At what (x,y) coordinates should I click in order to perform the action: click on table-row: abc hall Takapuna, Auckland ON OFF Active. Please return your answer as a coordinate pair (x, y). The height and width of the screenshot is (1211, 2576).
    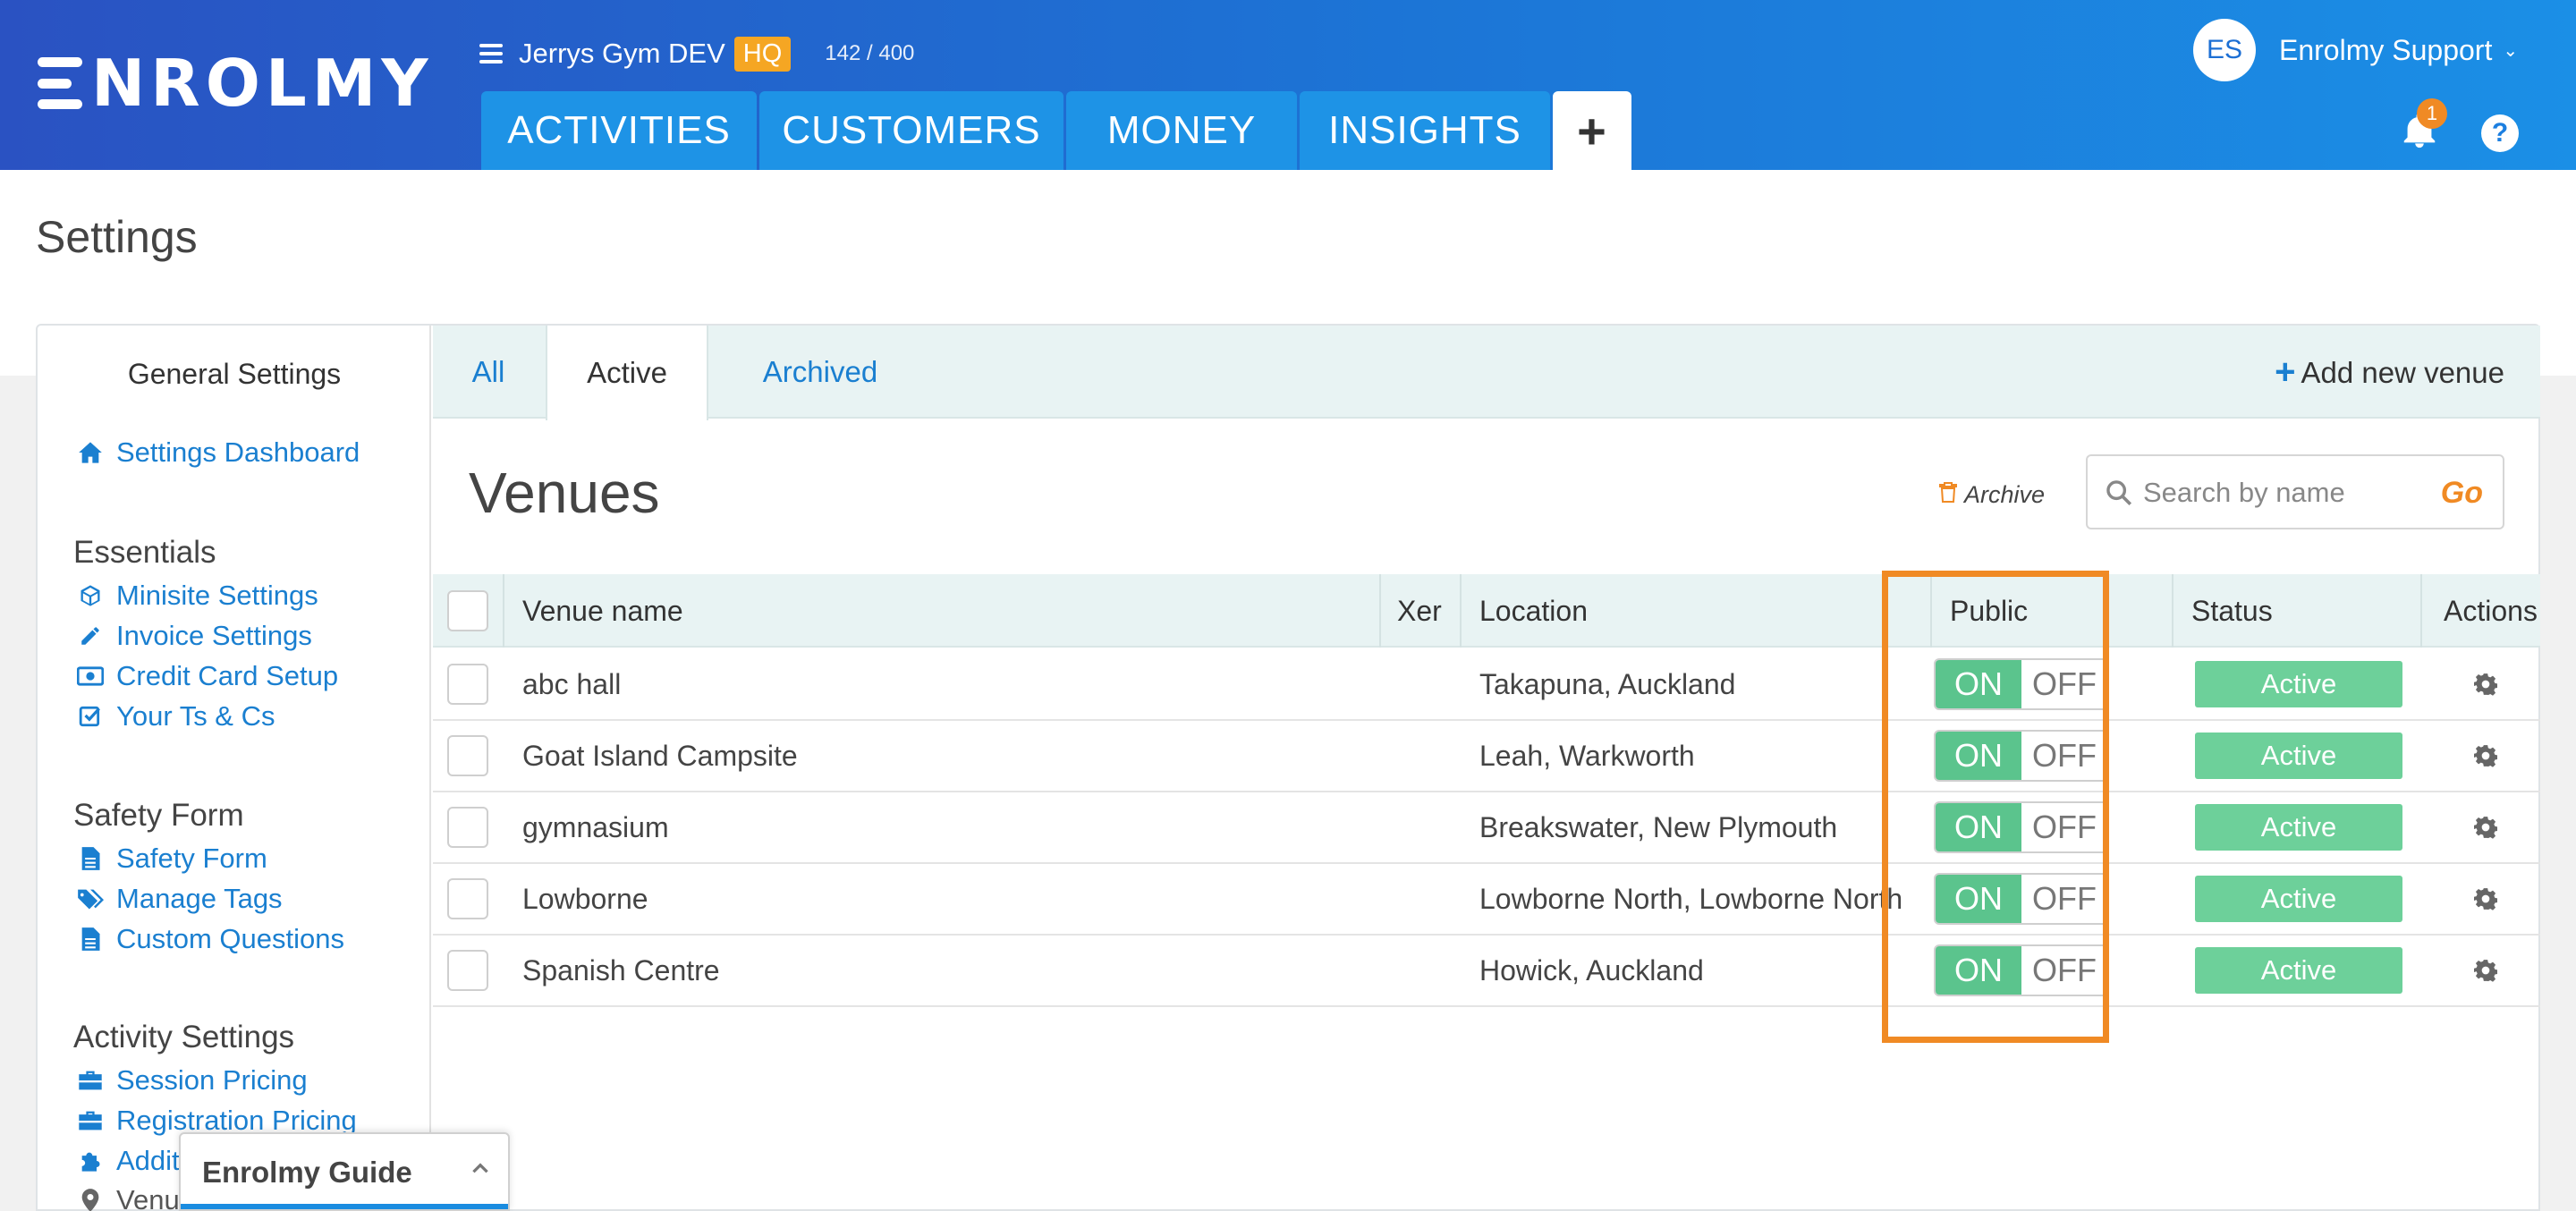
    Looking at the image, I should click on (1486, 685).